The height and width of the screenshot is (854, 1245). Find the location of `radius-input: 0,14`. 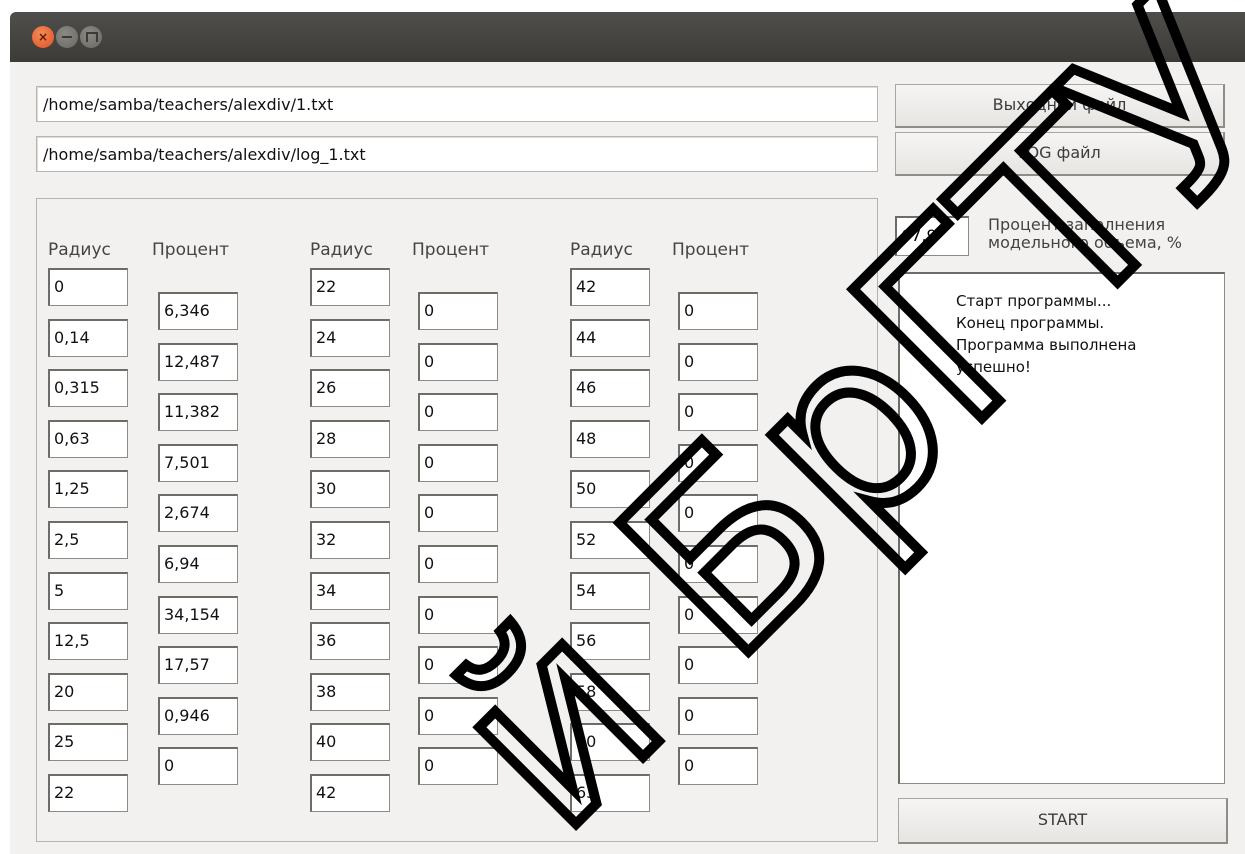

radius-input: 0,14 is located at coordinates (88, 337).